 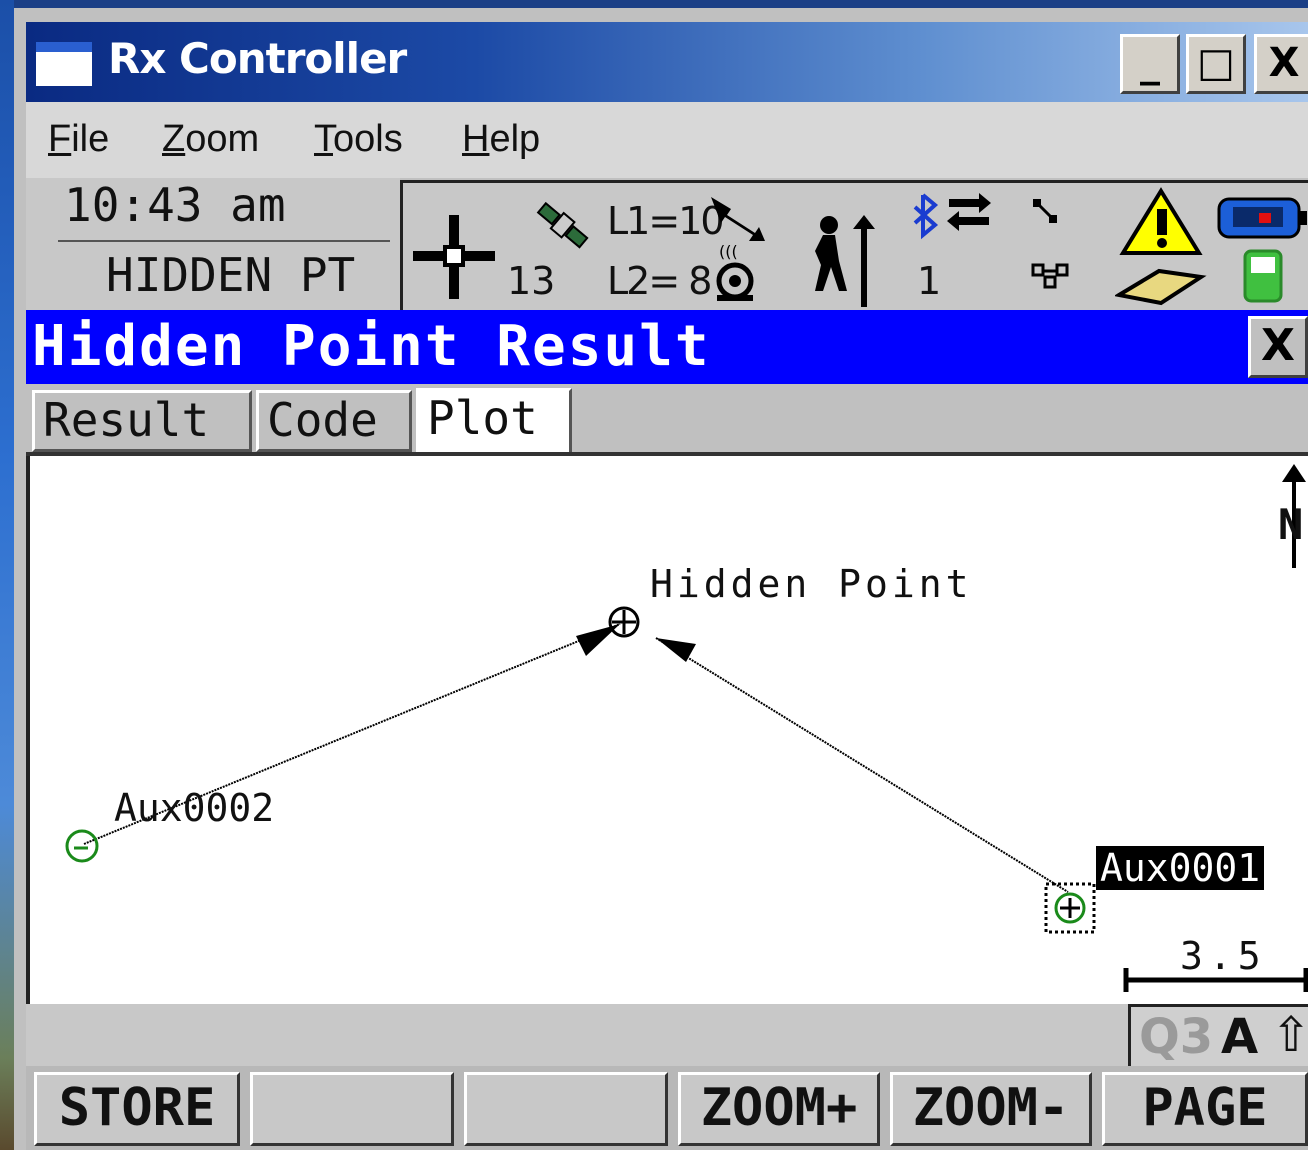 What do you see at coordinates (501, 139) in the screenshot?
I see `menu-help: Help` at bounding box center [501, 139].